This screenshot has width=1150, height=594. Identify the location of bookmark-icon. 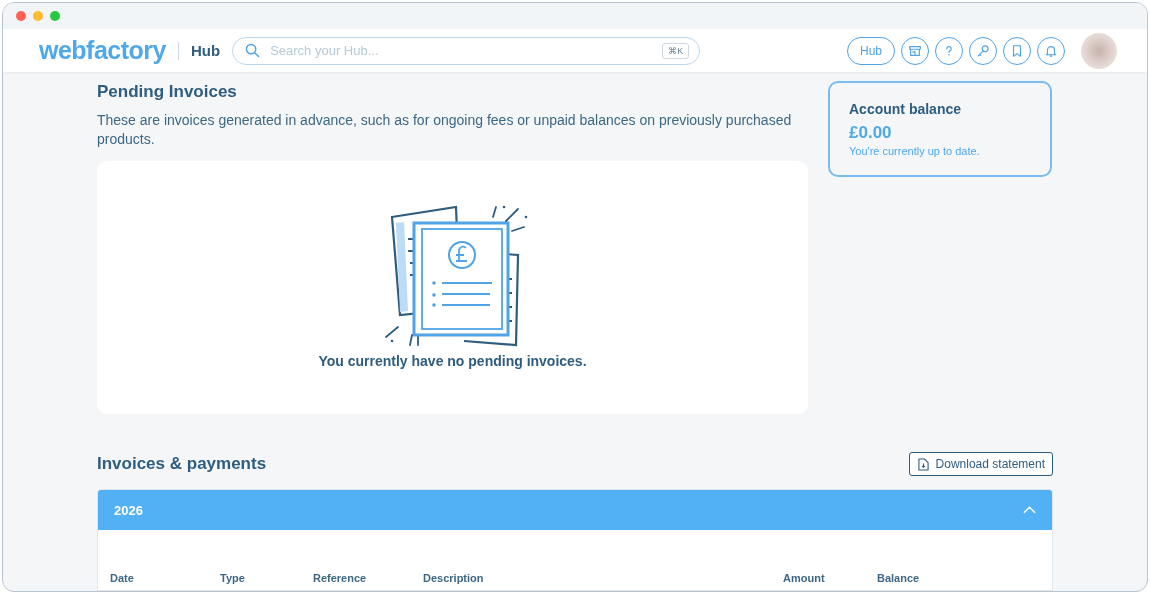
(1017, 50).